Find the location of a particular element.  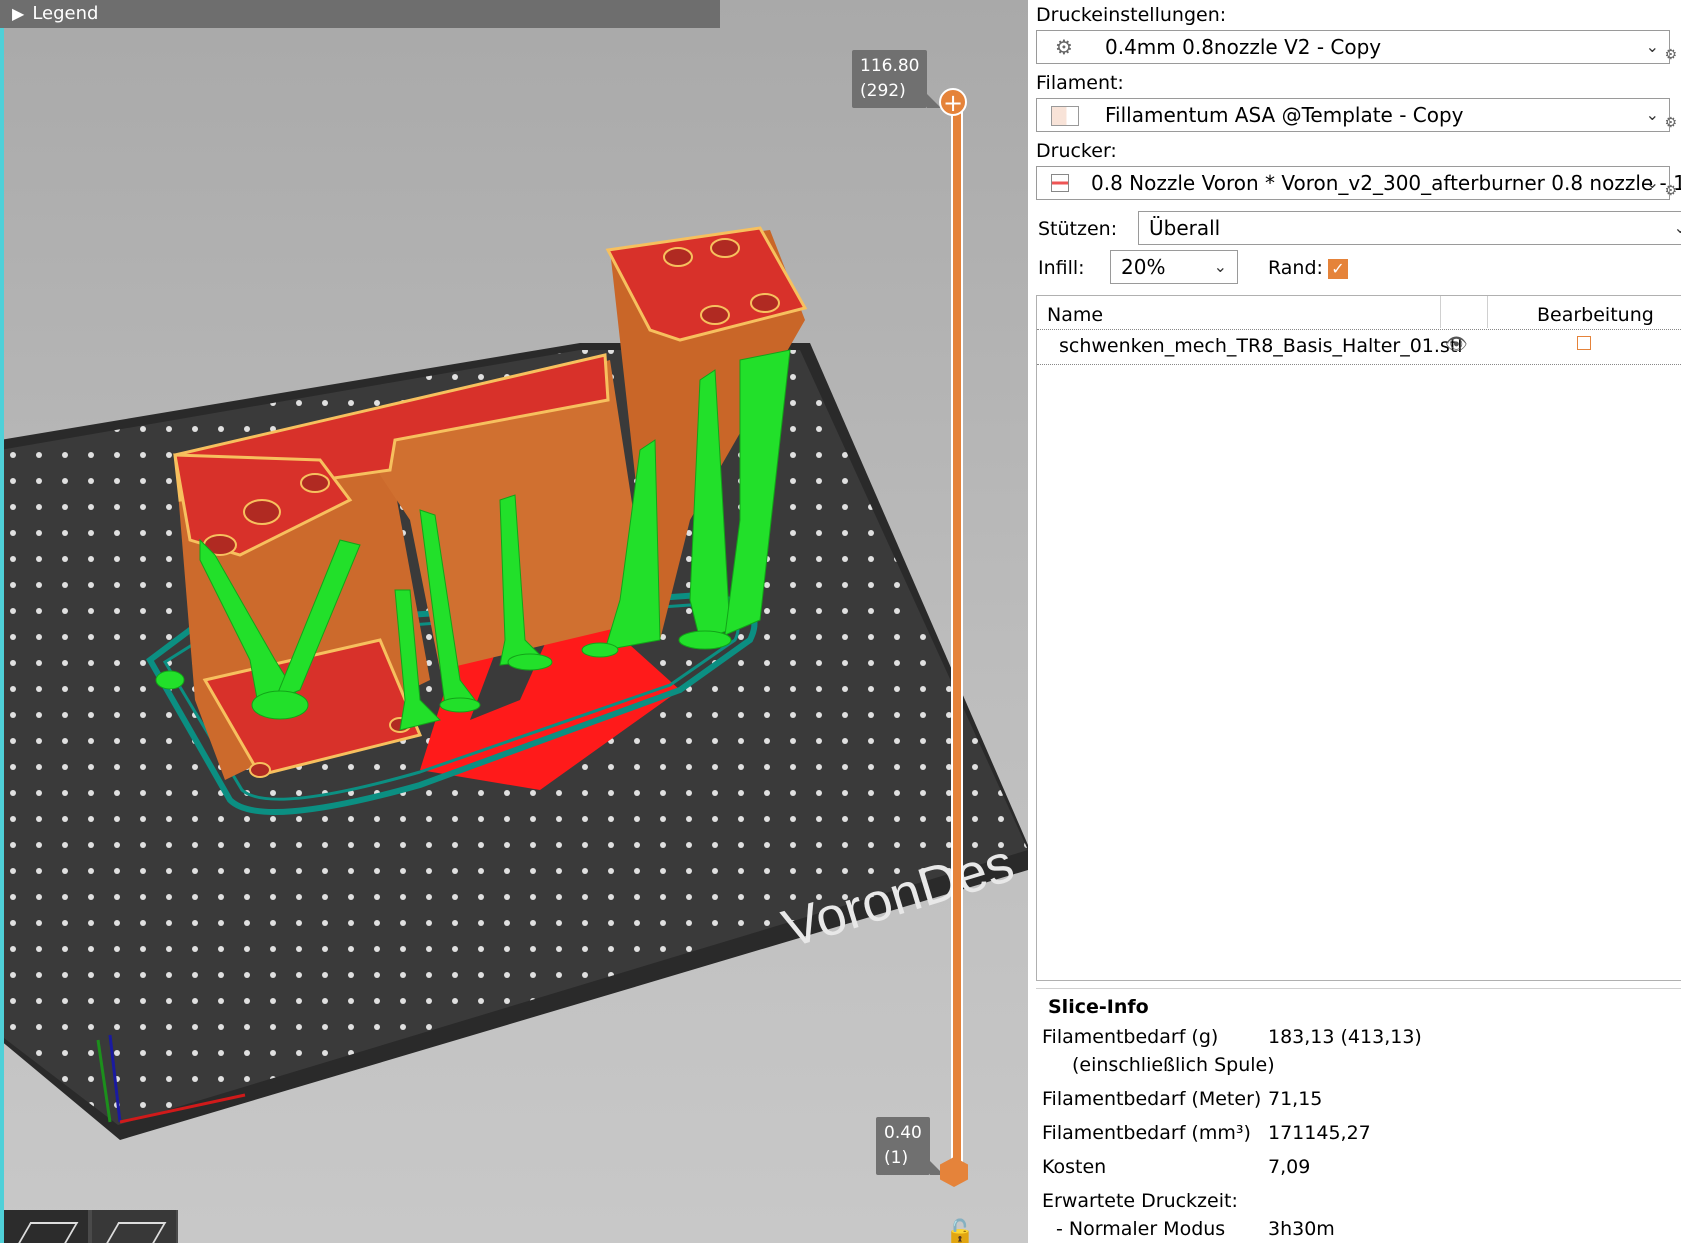

filament-g-label: Filamentbedarf (g) is located at coordinates (1130, 1037).